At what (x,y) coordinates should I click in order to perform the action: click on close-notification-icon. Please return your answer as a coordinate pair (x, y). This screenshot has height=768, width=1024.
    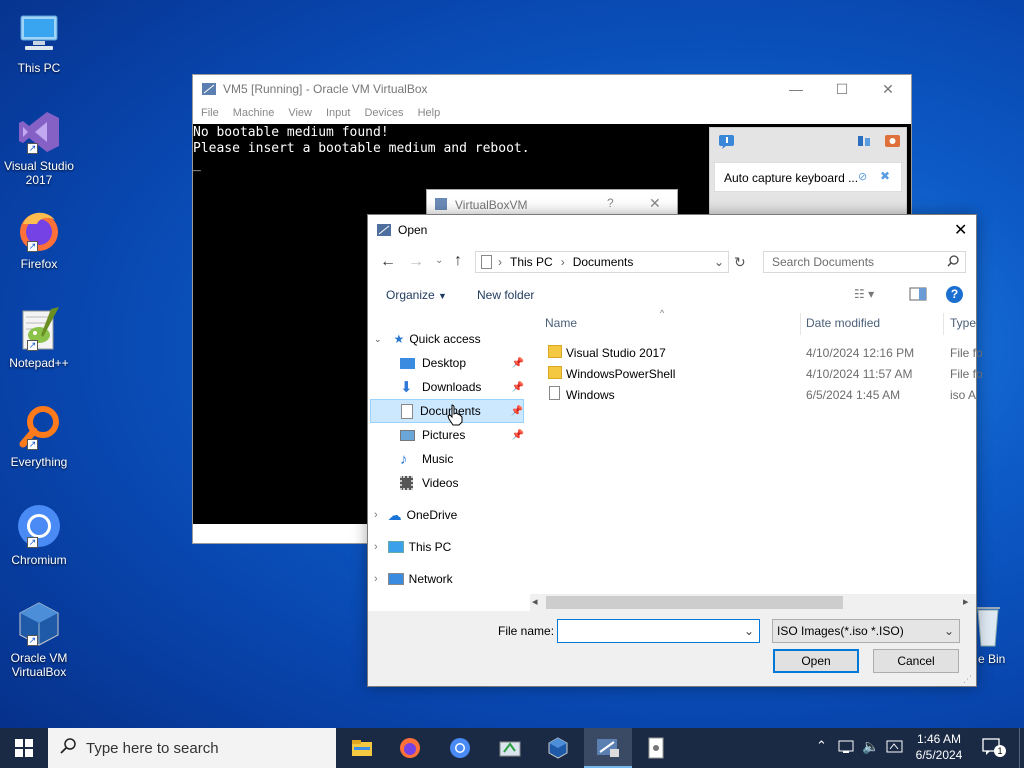
    Looking at the image, I should click on (893, 142).